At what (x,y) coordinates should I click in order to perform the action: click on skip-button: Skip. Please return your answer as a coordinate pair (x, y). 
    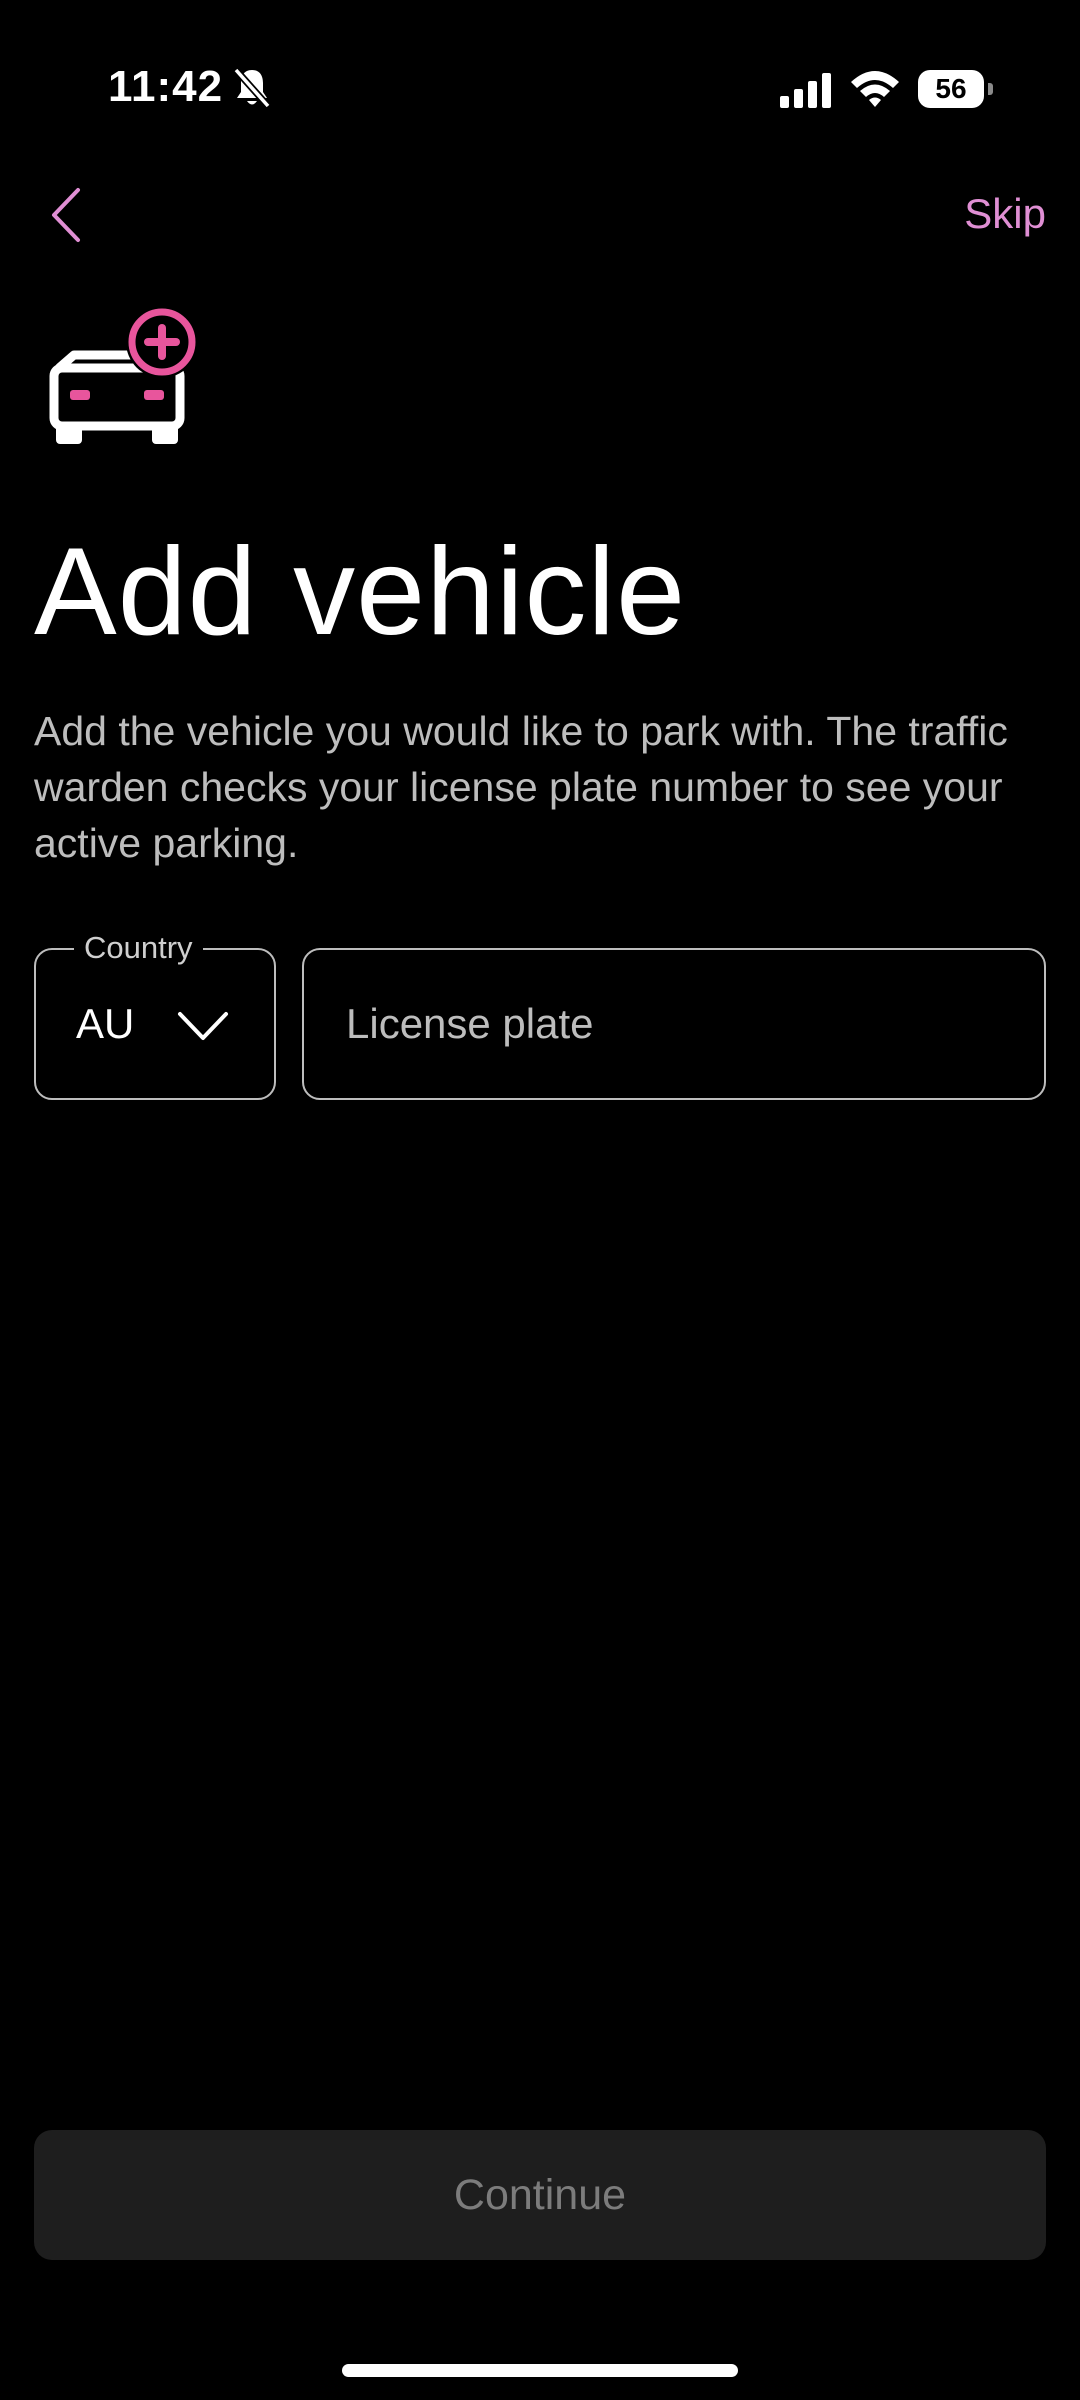
    Looking at the image, I should click on (1005, 214).